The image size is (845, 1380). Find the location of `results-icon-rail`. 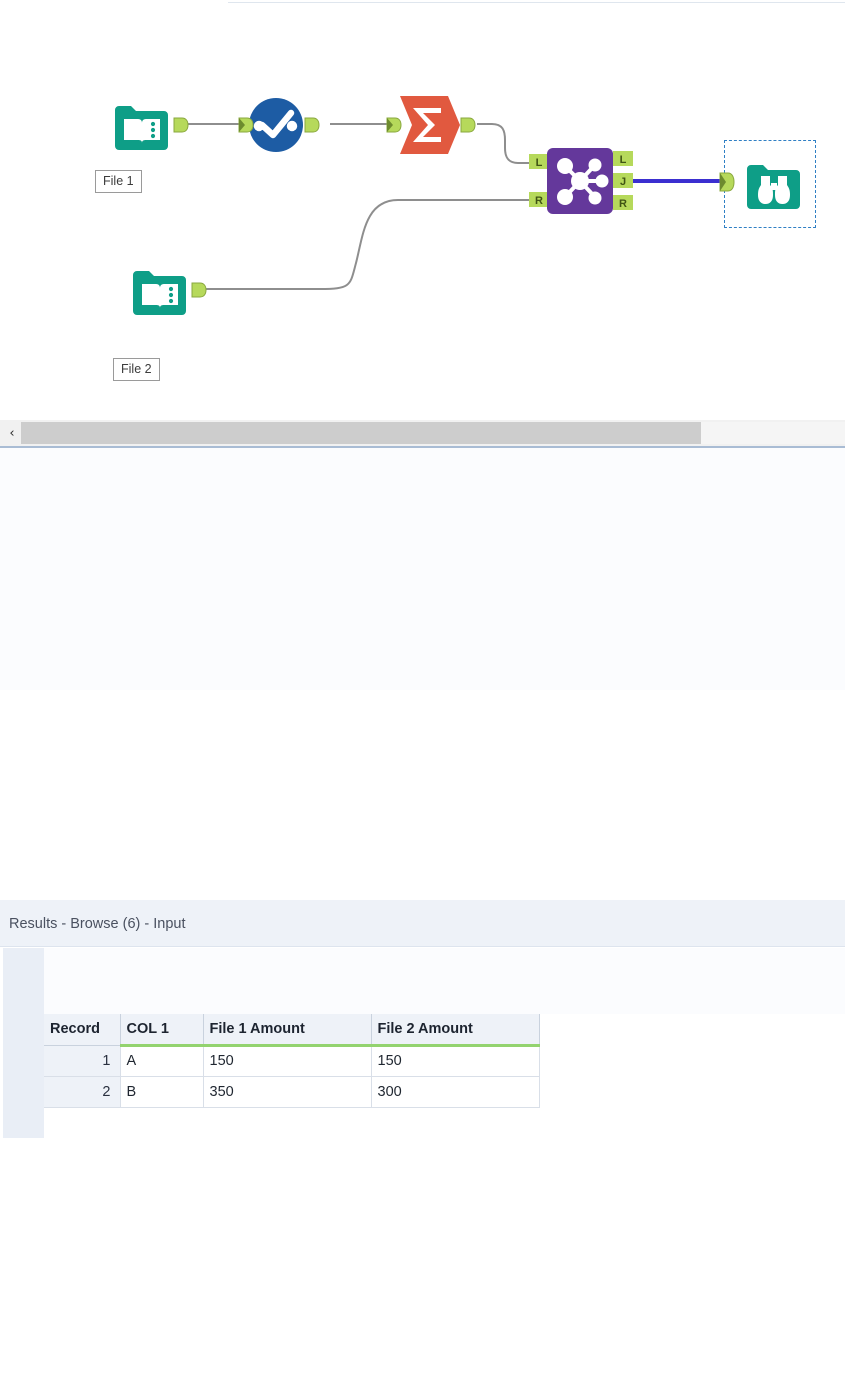

results-icon-rail is located at coordinates (23, 1043).